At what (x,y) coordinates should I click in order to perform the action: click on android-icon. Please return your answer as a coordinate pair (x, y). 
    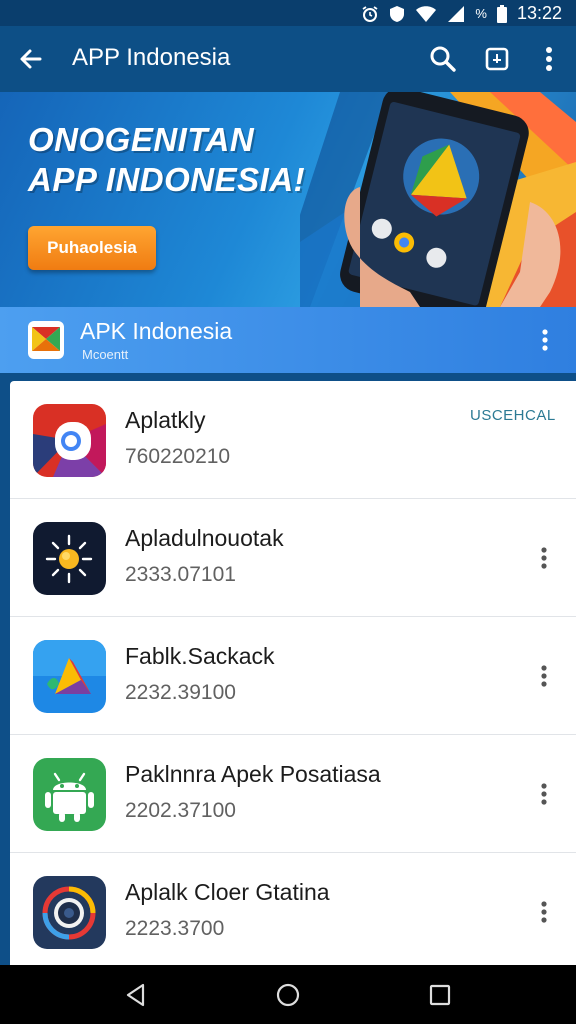
    Looking at the image, I should click on (69, 794).